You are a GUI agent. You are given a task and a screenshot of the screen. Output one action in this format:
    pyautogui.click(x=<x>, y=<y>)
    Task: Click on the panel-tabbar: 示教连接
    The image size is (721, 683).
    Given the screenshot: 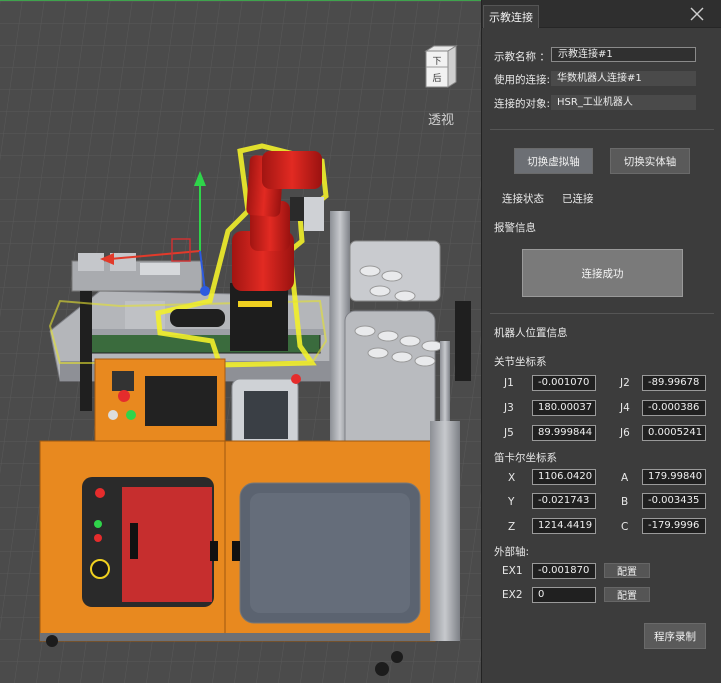 What is the action you would take?
    pyautogui.click(x=601, y=14)
    